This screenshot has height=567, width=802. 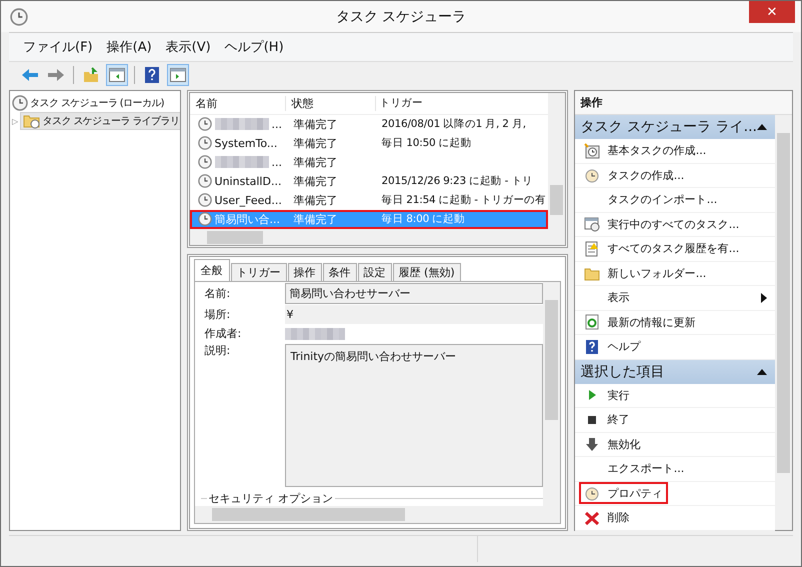 I want to click on action-item: 表示, so click(x=606, y=297).